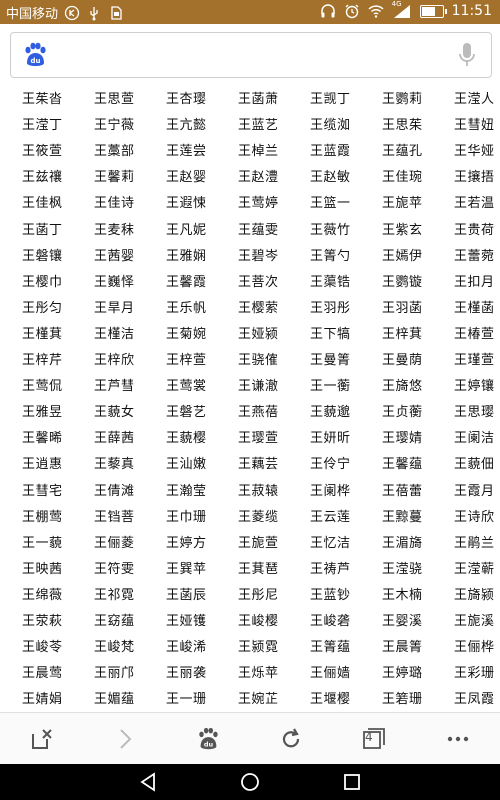  I want to click on name-cell: 王缆洳, so click(330, 126).